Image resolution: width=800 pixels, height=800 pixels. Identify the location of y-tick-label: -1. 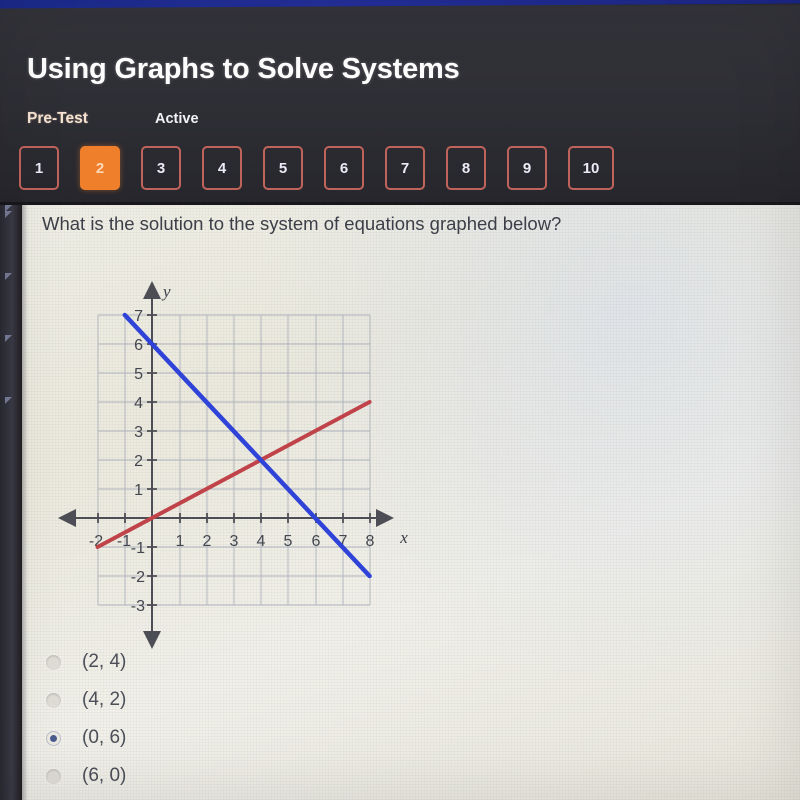
(138, 548).